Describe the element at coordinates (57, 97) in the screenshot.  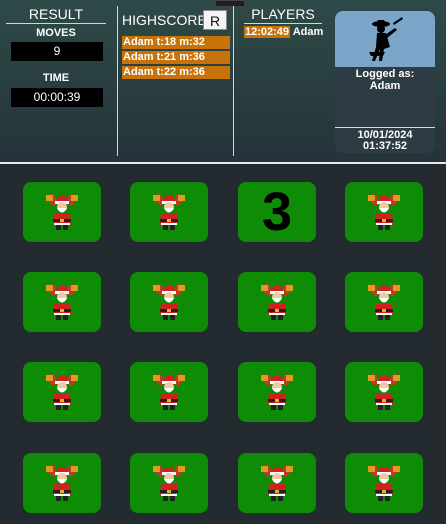
I see `time-value: 00:00:39` at that location.